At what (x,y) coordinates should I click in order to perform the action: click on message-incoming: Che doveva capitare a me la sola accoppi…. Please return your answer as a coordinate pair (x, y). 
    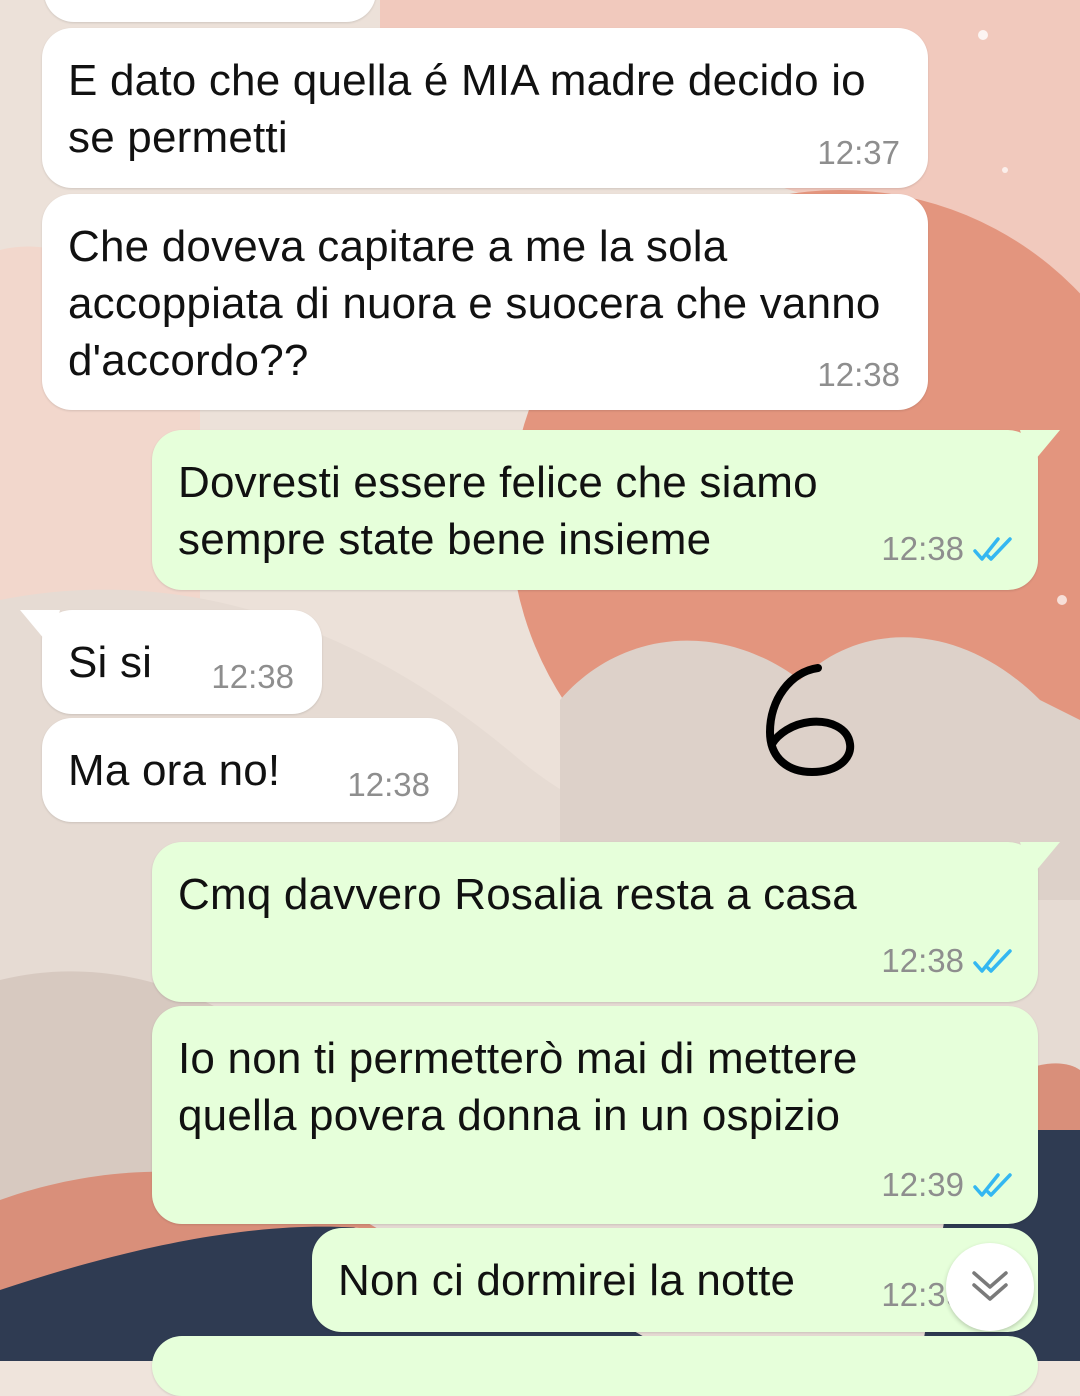
    Looking at the image, I should click on (485, 302).